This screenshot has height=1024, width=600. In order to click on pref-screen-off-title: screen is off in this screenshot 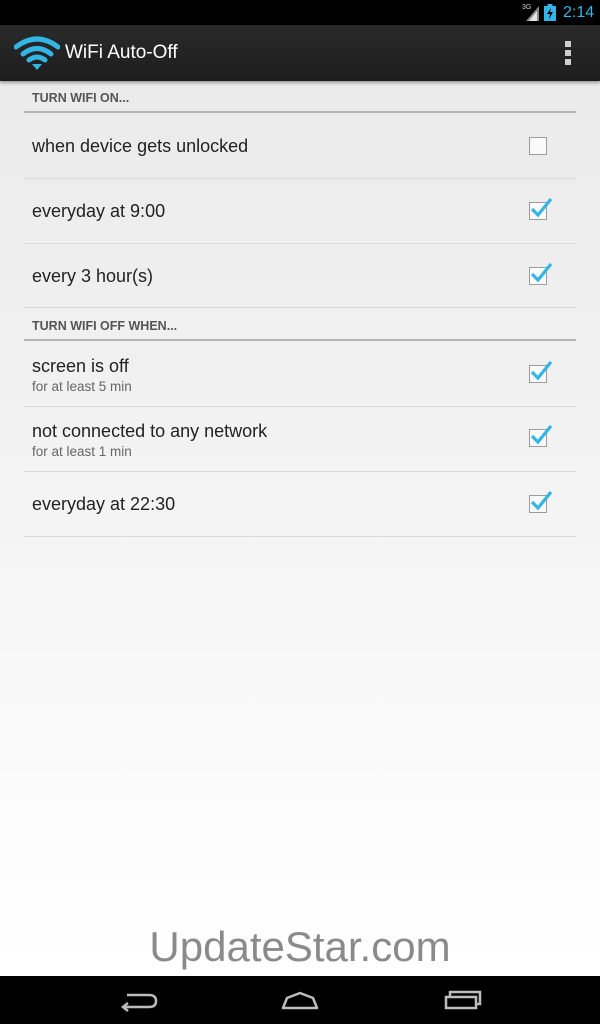, I will do `click(80, 366)`.